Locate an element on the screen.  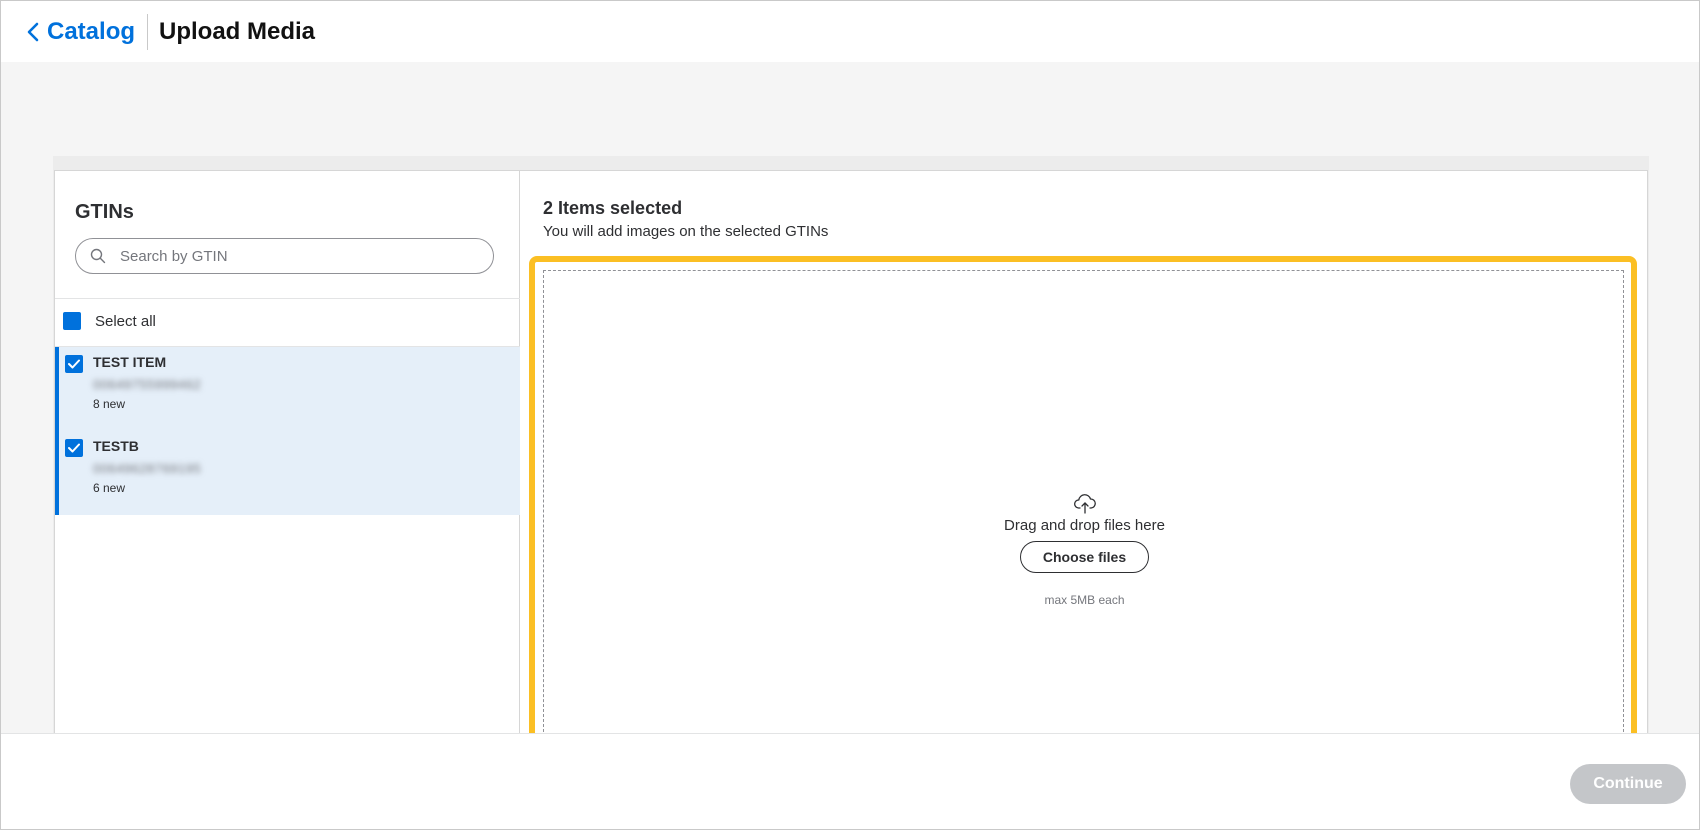
search-icon is located at coordinates (98, 256).